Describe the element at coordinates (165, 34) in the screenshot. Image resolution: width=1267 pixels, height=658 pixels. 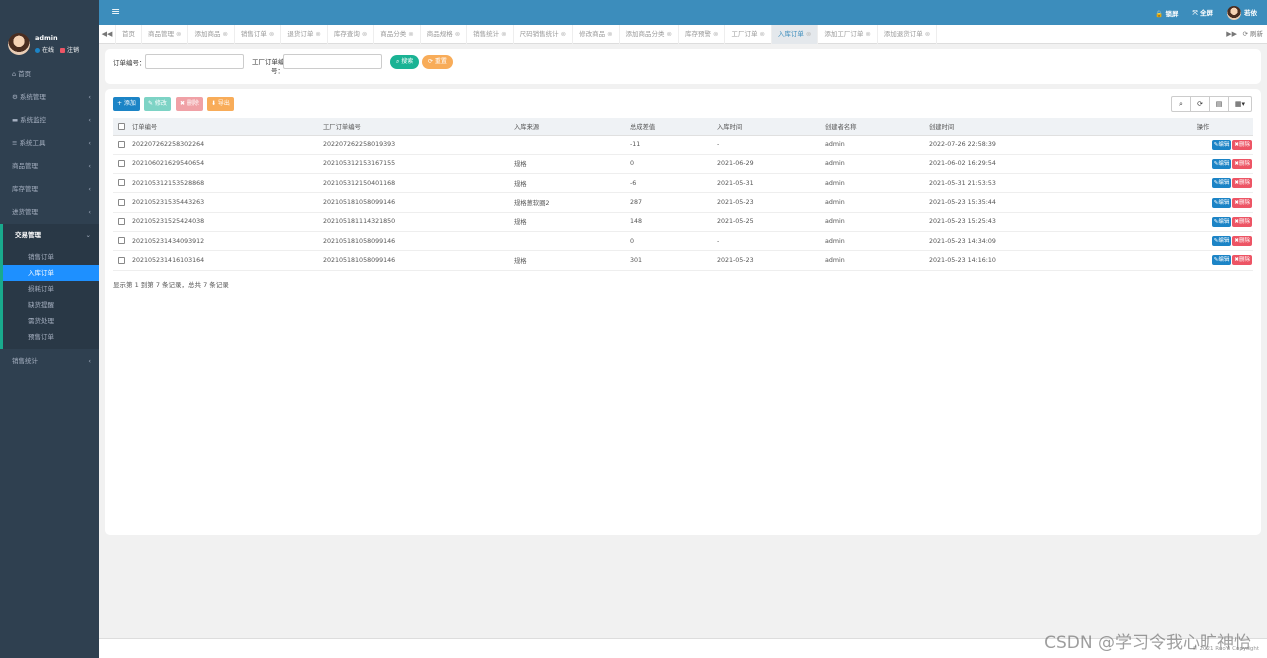
I see `tab-item: 商品管理 ⊗` at that location.